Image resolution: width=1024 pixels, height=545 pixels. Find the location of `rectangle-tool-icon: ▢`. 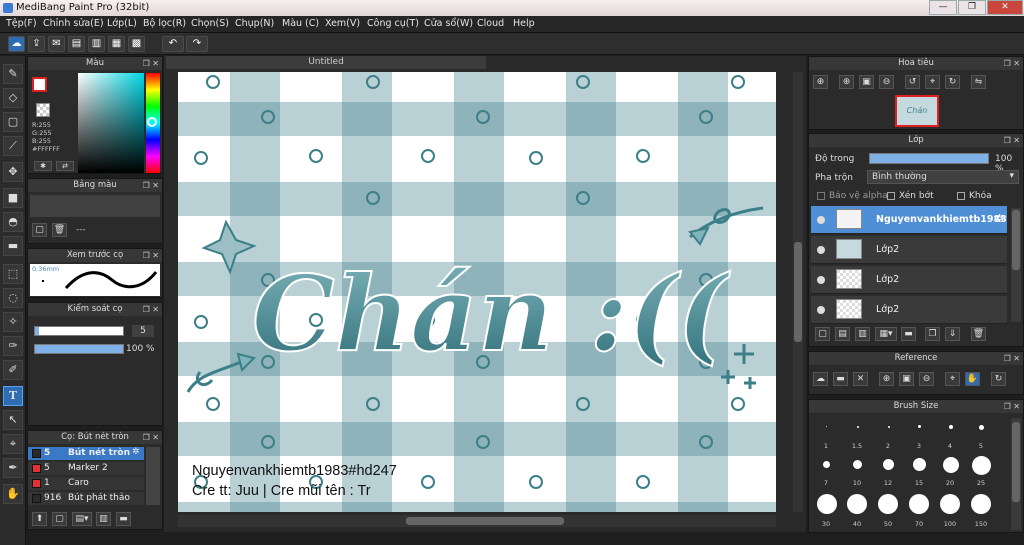

rectangle-tool-icon: ▢ is located at coordinates (13, 122).